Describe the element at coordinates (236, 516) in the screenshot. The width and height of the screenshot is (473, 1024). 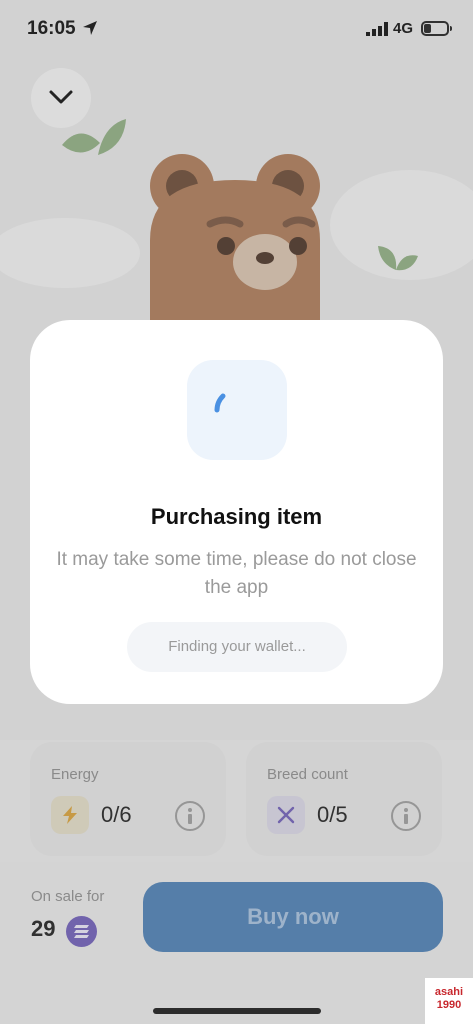
I see `dialog-title: Purchasing item` at that location.